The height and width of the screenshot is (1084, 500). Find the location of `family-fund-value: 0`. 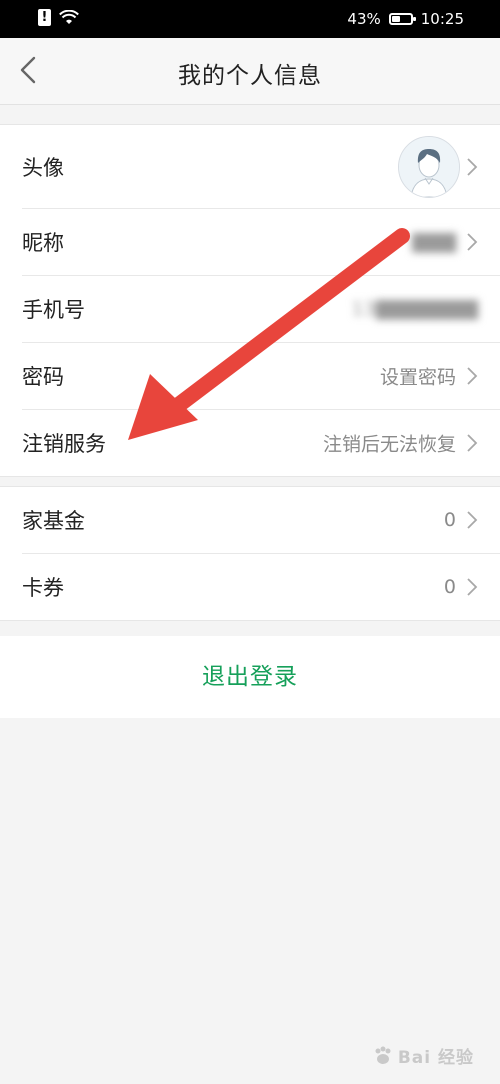

family-fund-value: 0 is located at coordinates (449, 520).